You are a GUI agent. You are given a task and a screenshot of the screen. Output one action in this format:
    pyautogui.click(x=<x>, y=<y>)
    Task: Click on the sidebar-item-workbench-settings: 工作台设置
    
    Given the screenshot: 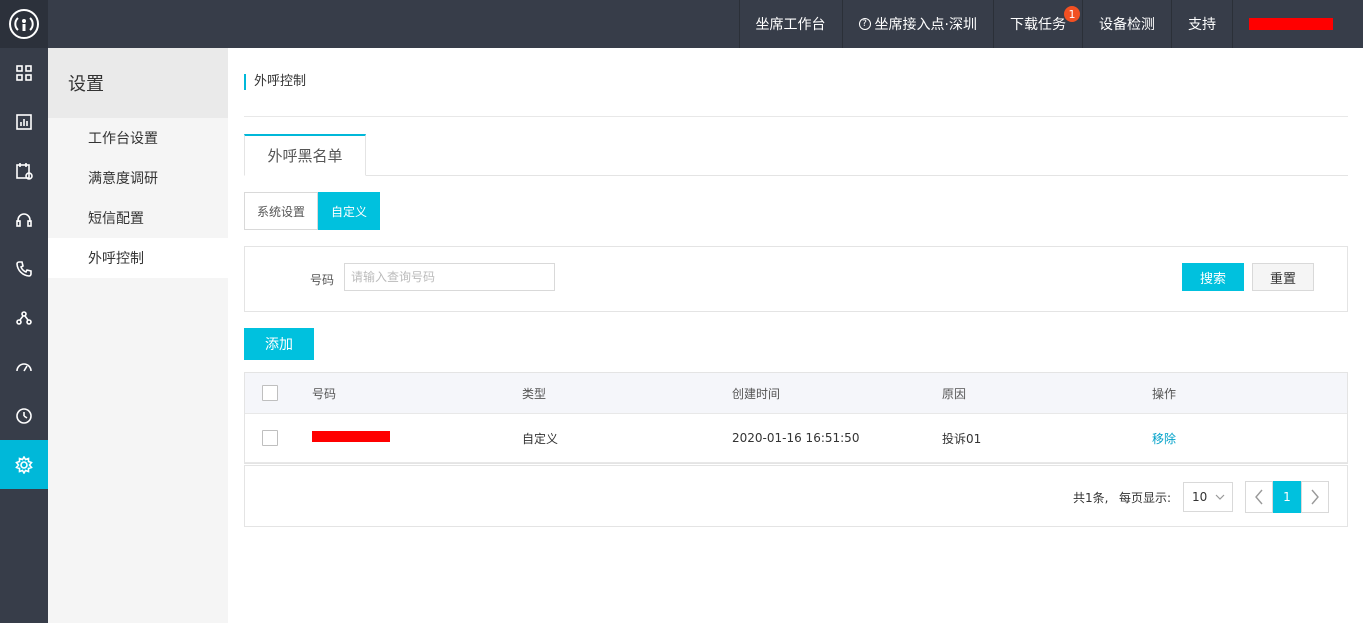 What is the action you would take?
    pyautogui.click(x=138, y=138)
    